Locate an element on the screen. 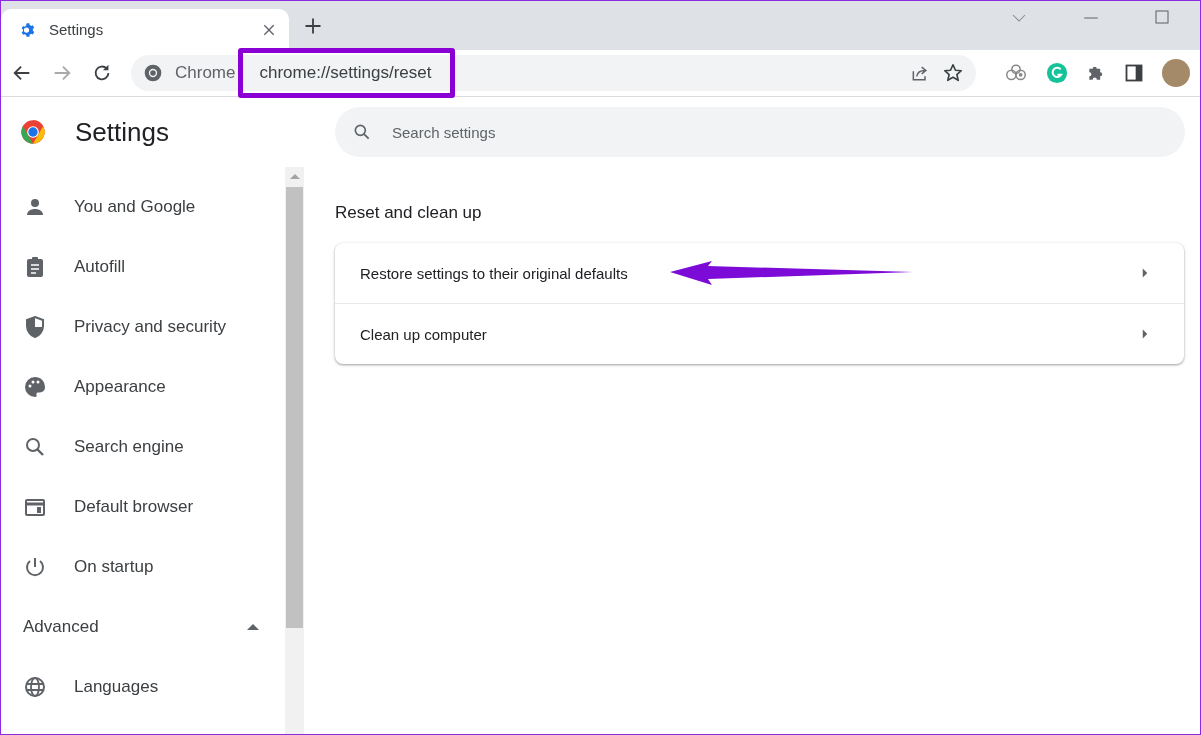 The image size is (1201, 735). globe-icon is located at coordinates (35, 687).